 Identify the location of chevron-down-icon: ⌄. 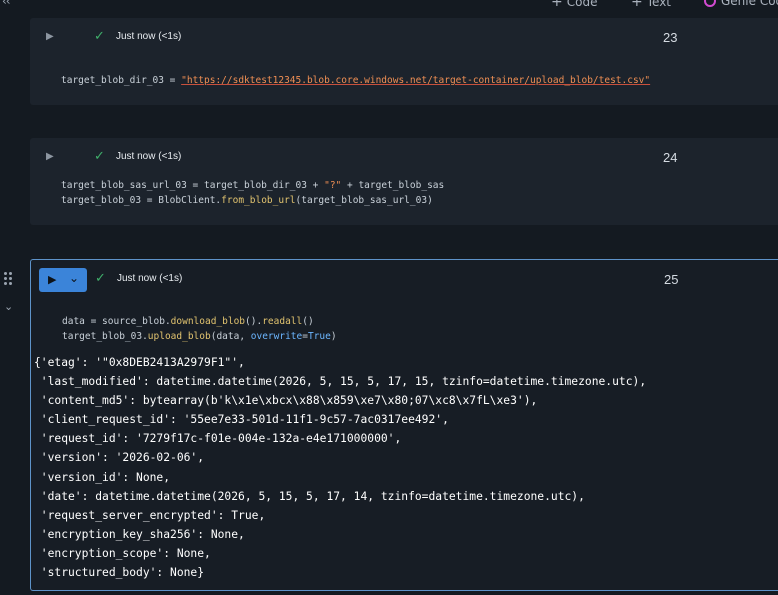
(74, 278).